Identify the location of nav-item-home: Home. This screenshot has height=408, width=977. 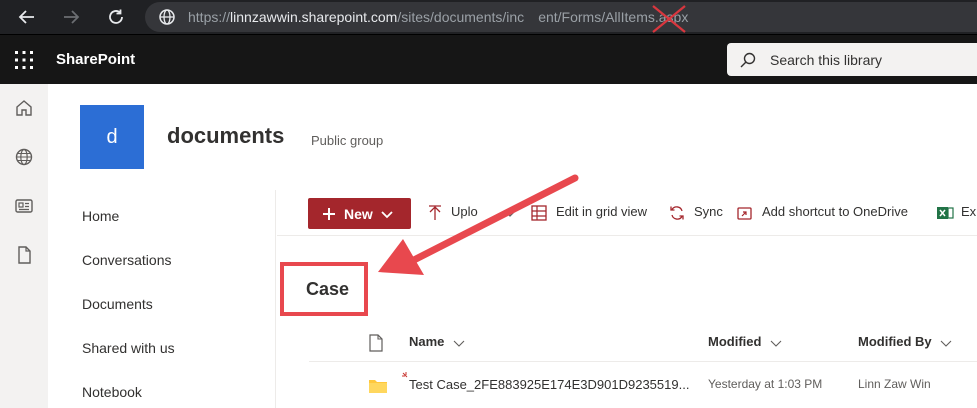
(100, 216).